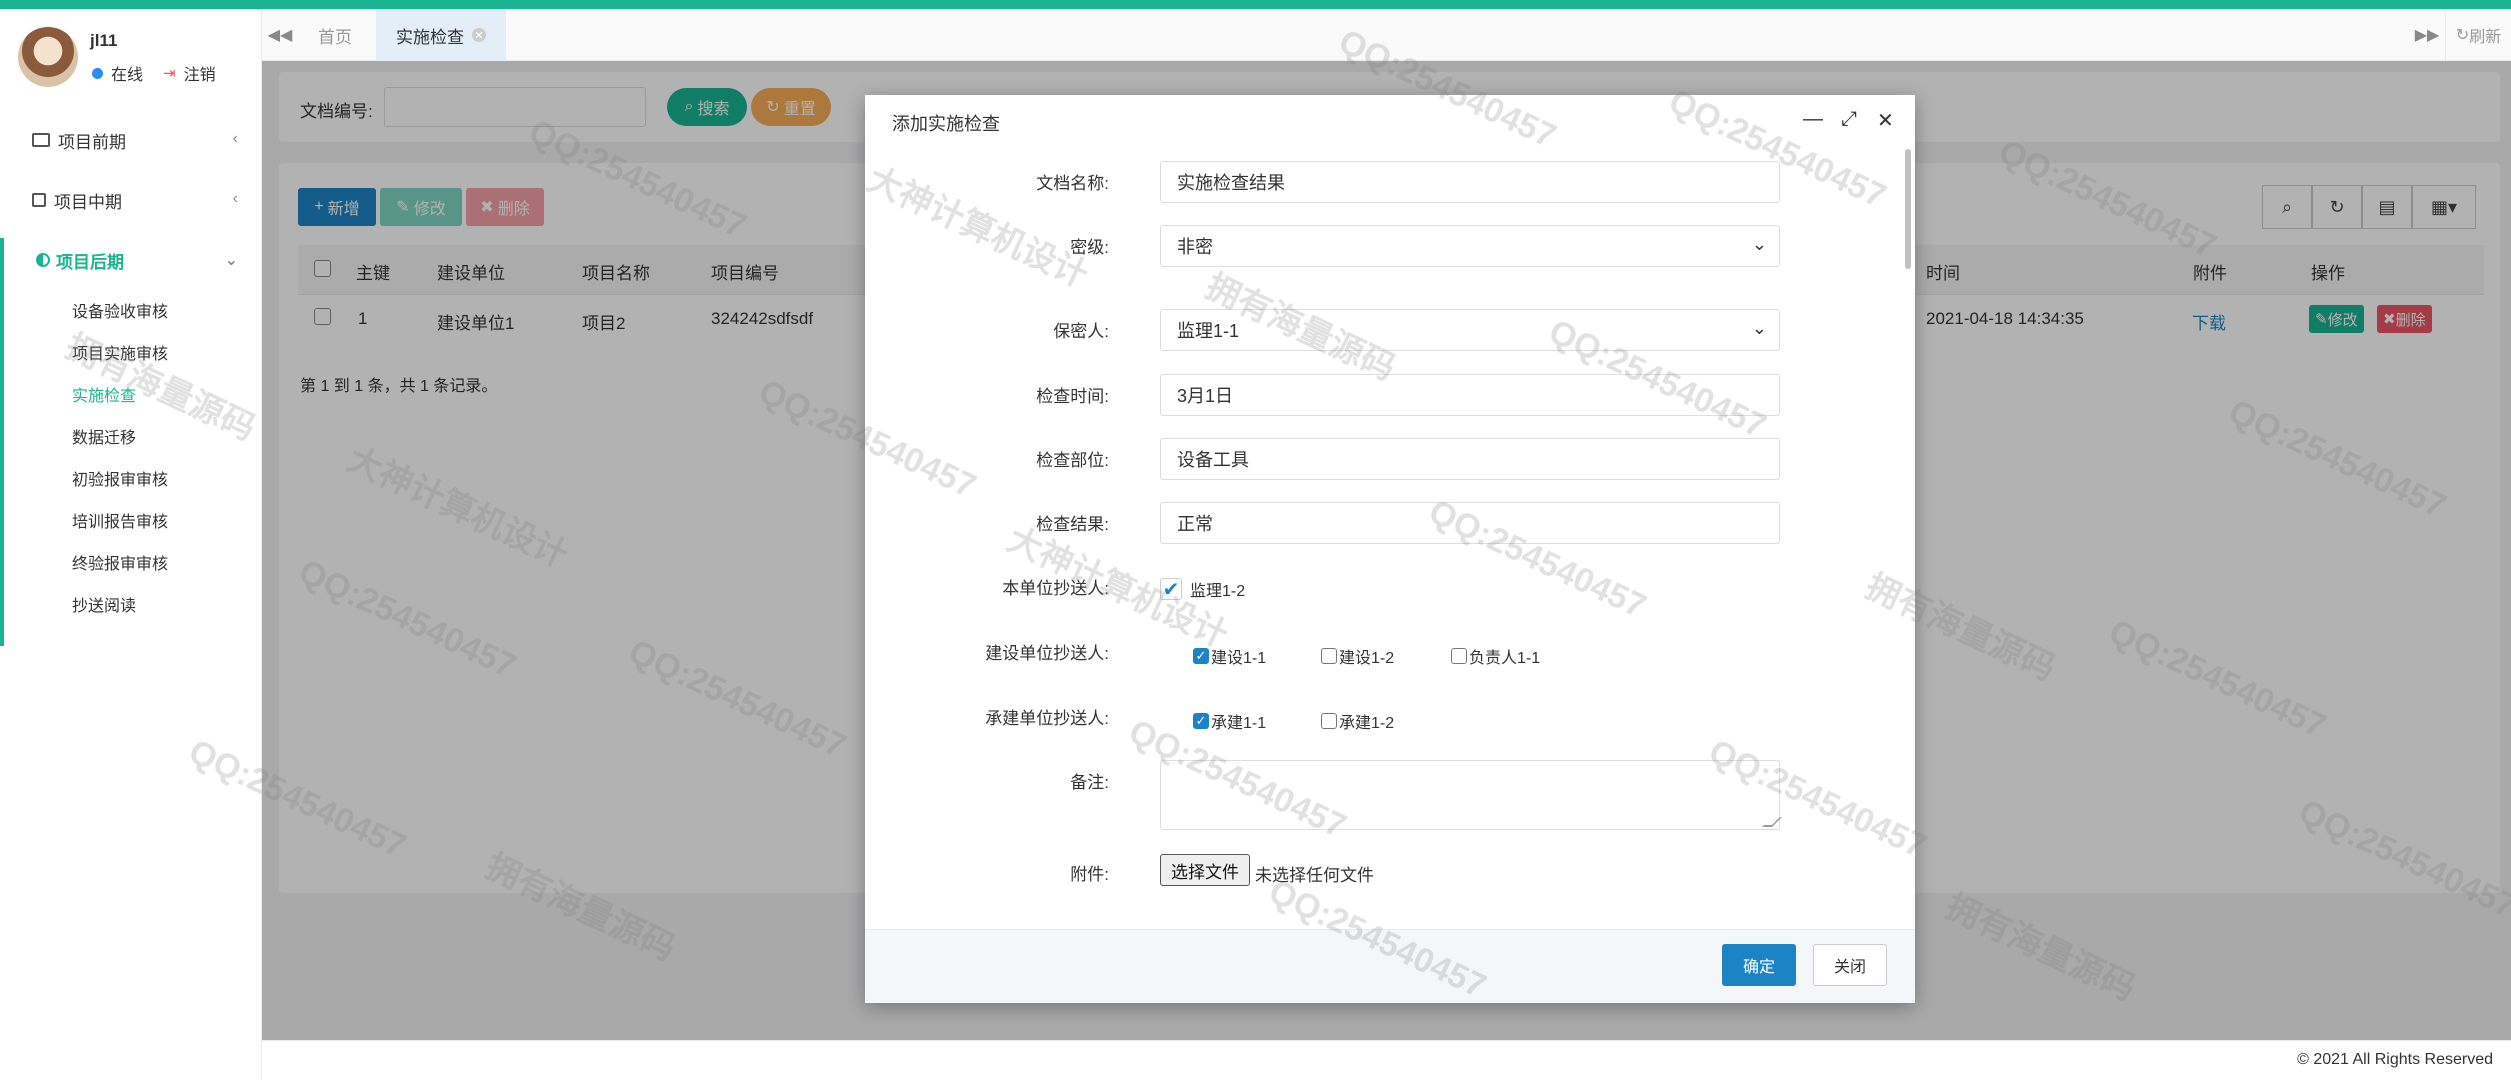  What do you see at coordinates (1470, 459) in the screenshot?
I see `check-part-input: 设备工具` at bounding box center [1470, 459].